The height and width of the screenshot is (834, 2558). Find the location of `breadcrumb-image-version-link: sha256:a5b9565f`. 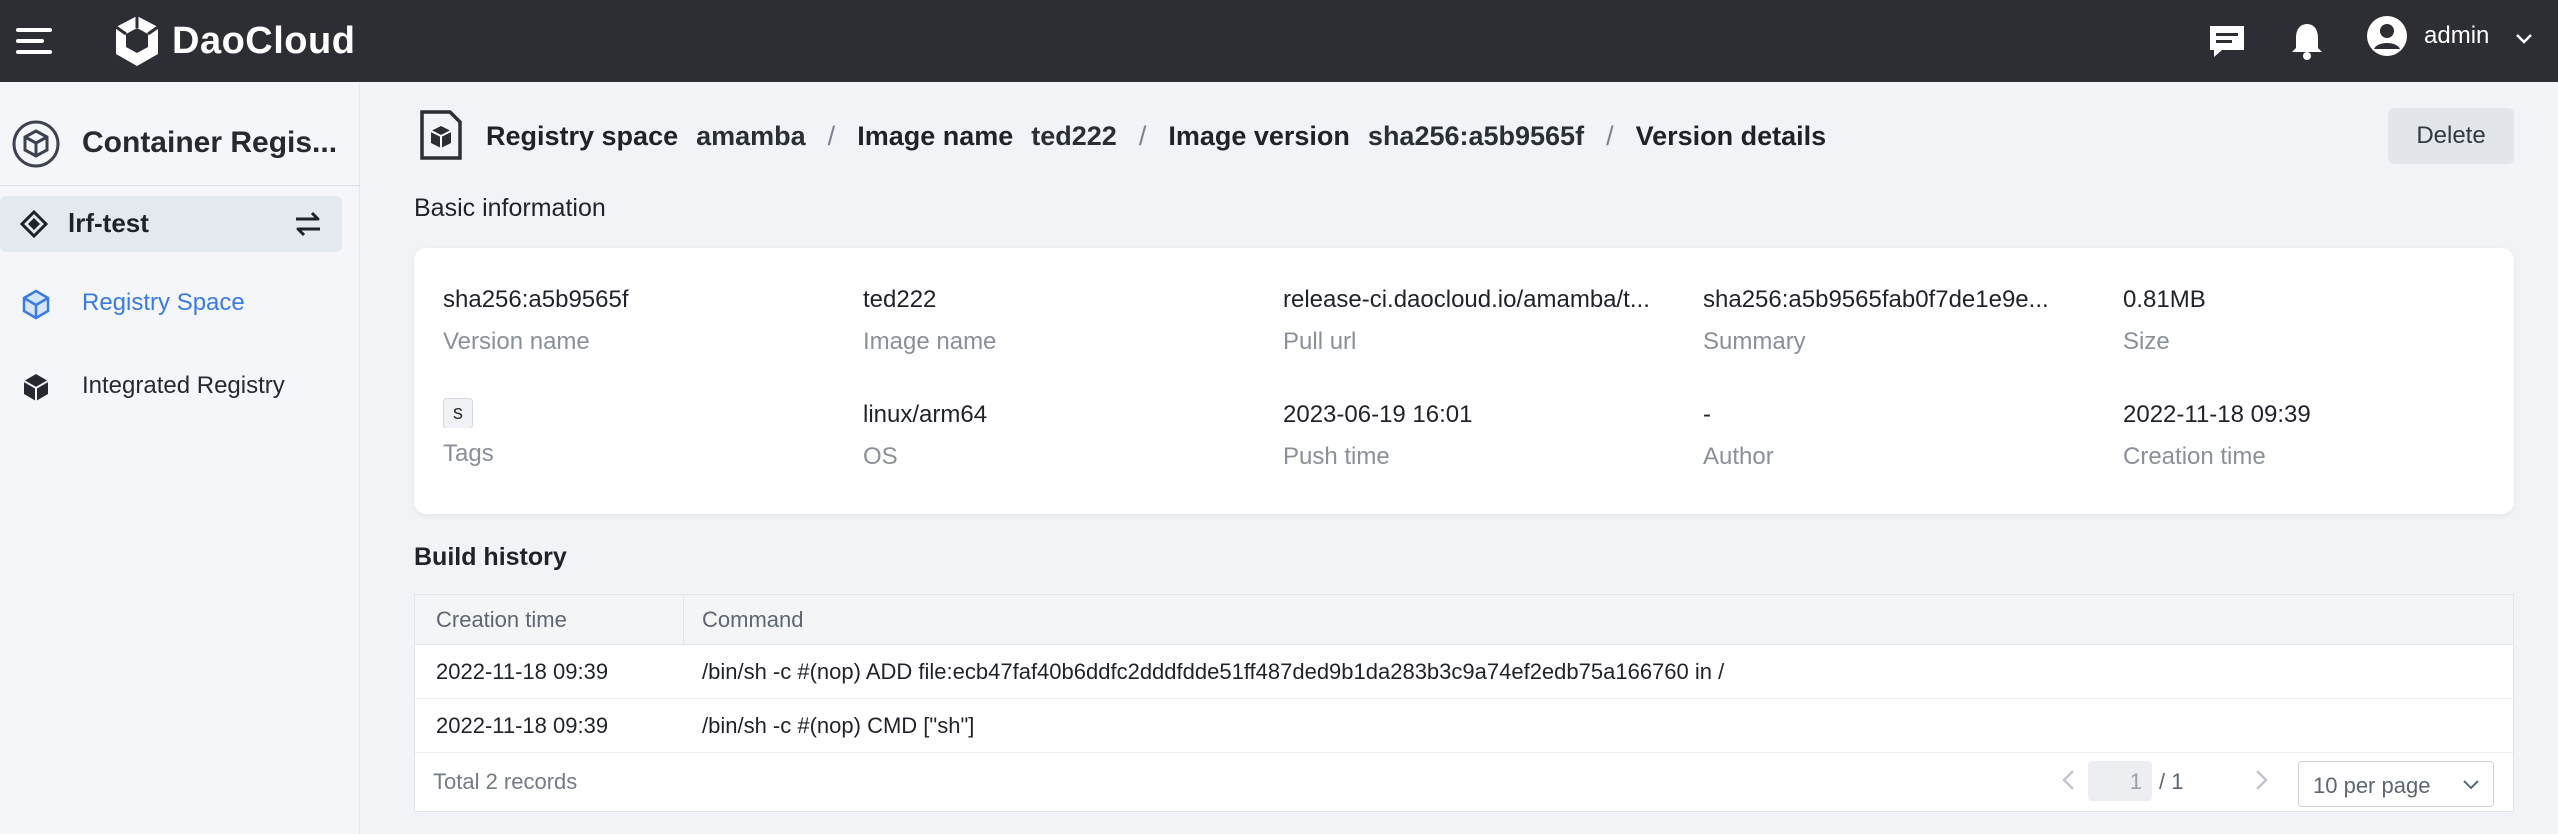

breadcrumb-image-version-link: sha256:a5b9565f is located at coordinates (1476, 136).